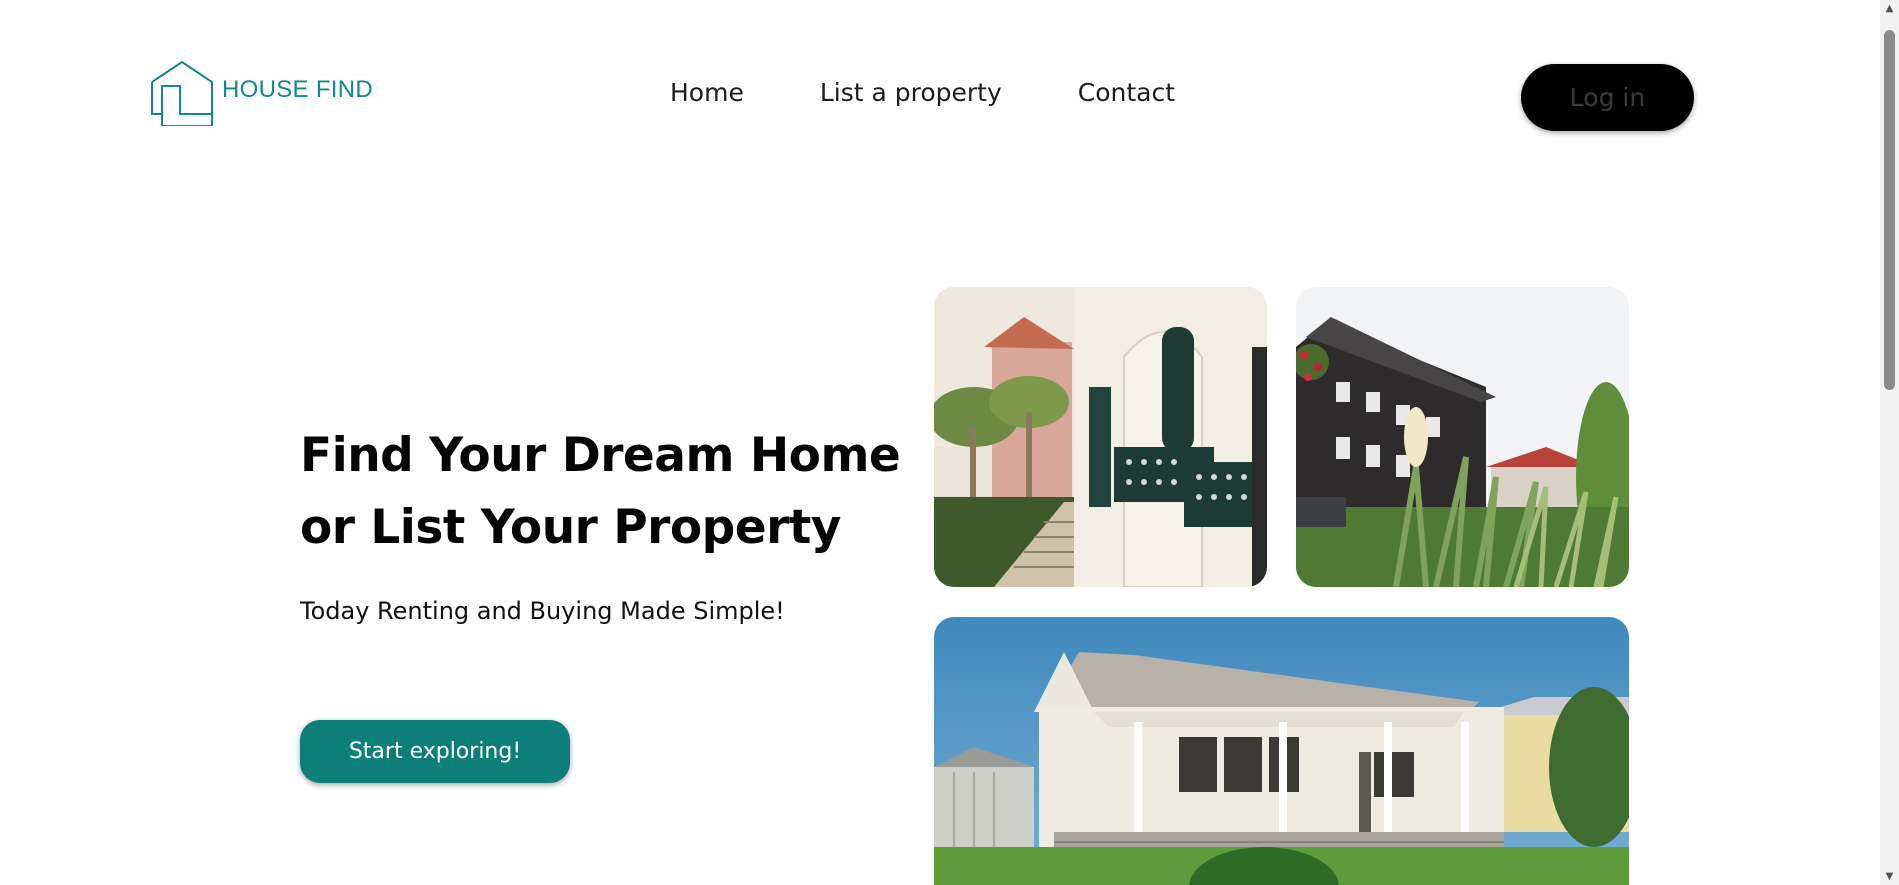  What do you see at coordinates (1281, 751) in the screenshot?
I see `white-cottage-lawn-photo` at bounding box center [1281, 751].